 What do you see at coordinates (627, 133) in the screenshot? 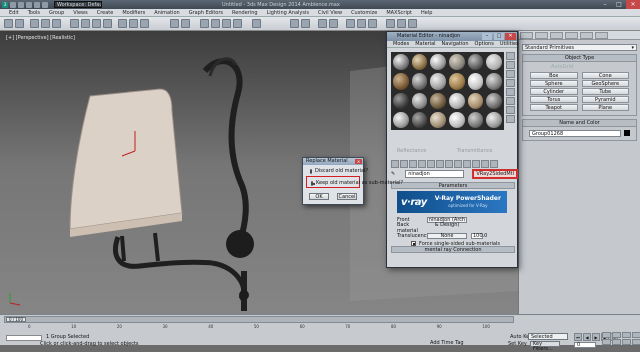
I see `object-color-swatch` at bounding box center [627, 133].